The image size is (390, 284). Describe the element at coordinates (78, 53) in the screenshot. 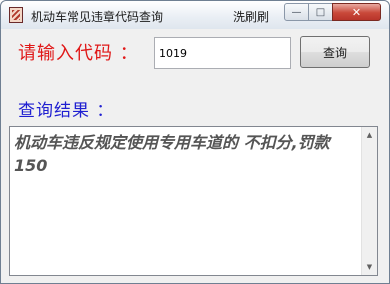

I see `code-input-label: 请输入代码 ：` at that location.